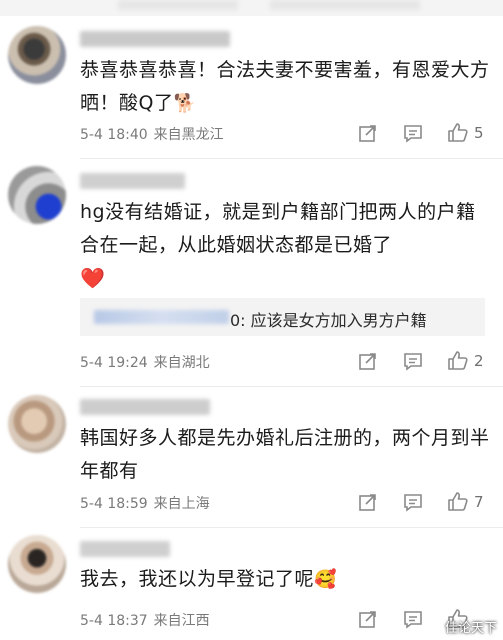 The image size is (503, 640). What do you see at coordinates (285, 86) in the screenshot?
I see `comment-text: 恭喜恭喜恭喜！合法夫妻不要害羞，有恩爱大方晒！酸Q了🐕` at bounding box center [285, 86].